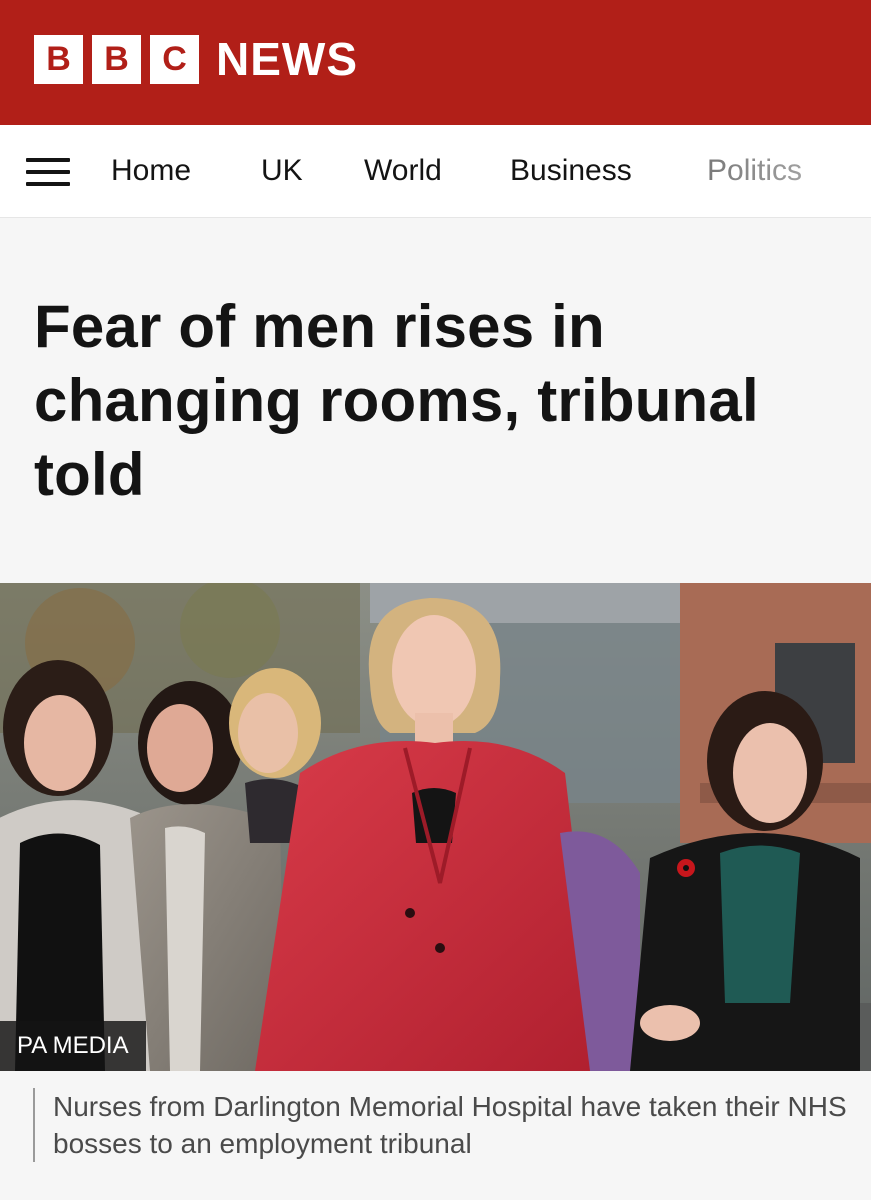  What do you see at coordinates (58, 59) in the screenshot?
I see `logo-letter-b1: B` at bounding box center [58, 59].